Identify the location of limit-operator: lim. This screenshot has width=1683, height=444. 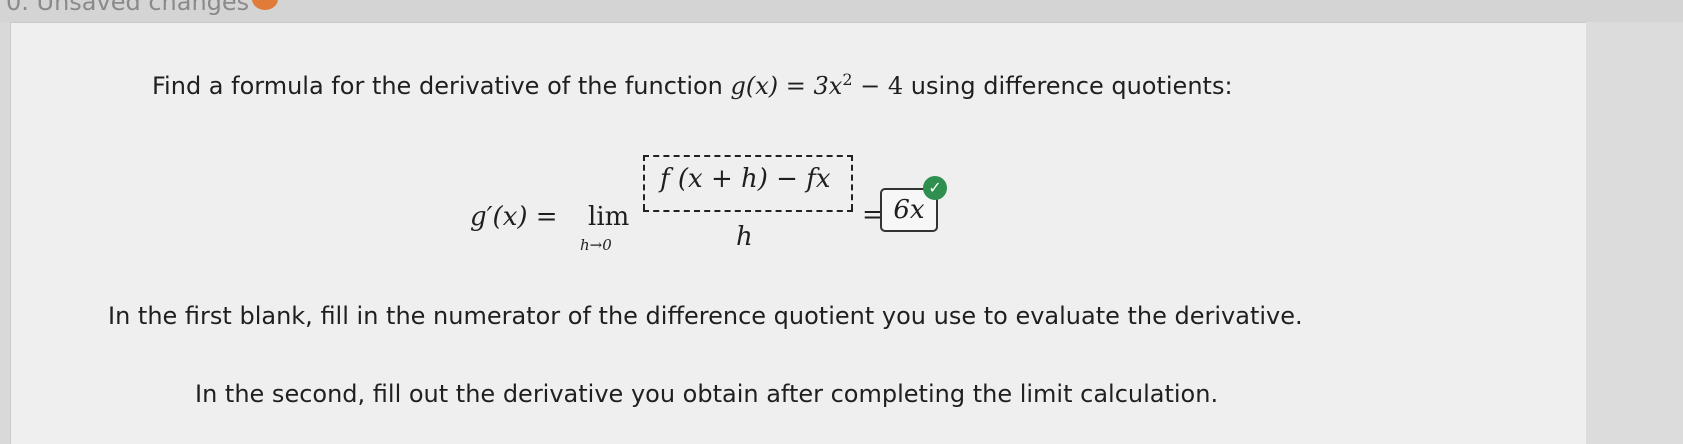
(609, 217).